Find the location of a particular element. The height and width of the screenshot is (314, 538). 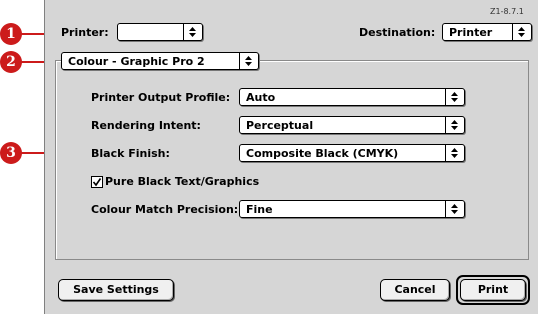

black-finish-label: Black Finish: is located at coordinates (130, 153).